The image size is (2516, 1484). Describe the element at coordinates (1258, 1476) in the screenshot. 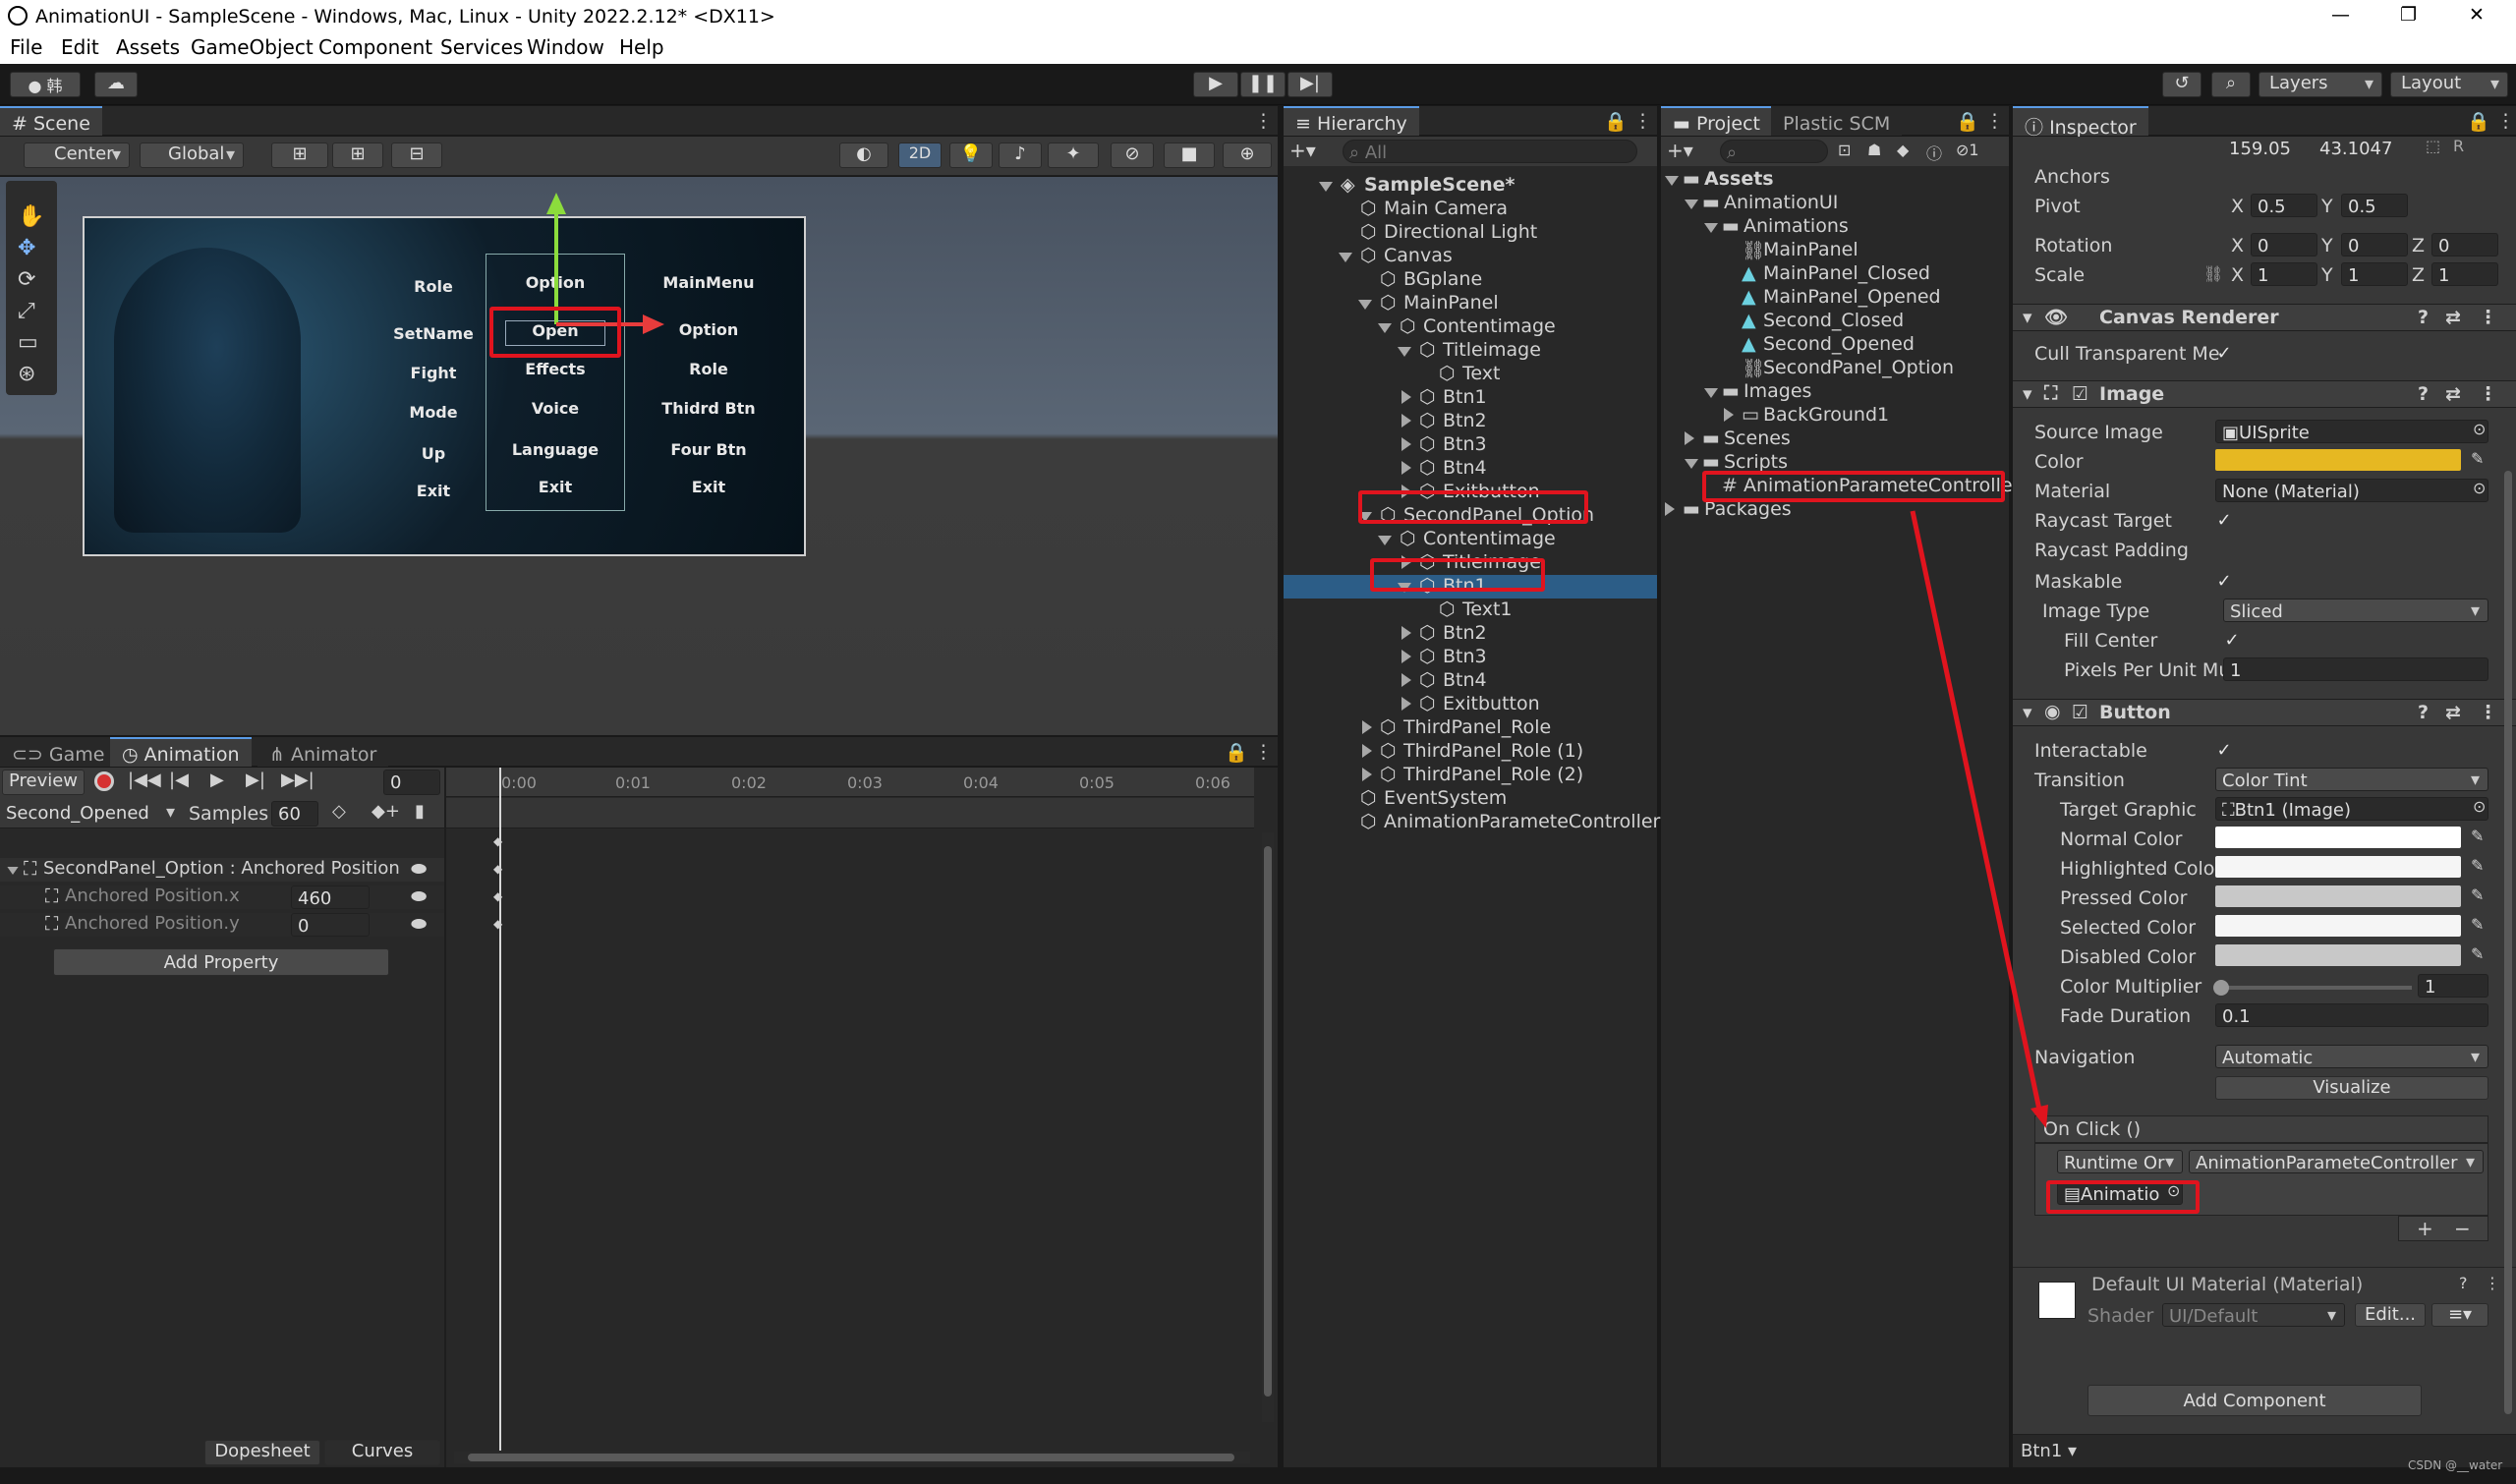

I see `status-bar` at that location.